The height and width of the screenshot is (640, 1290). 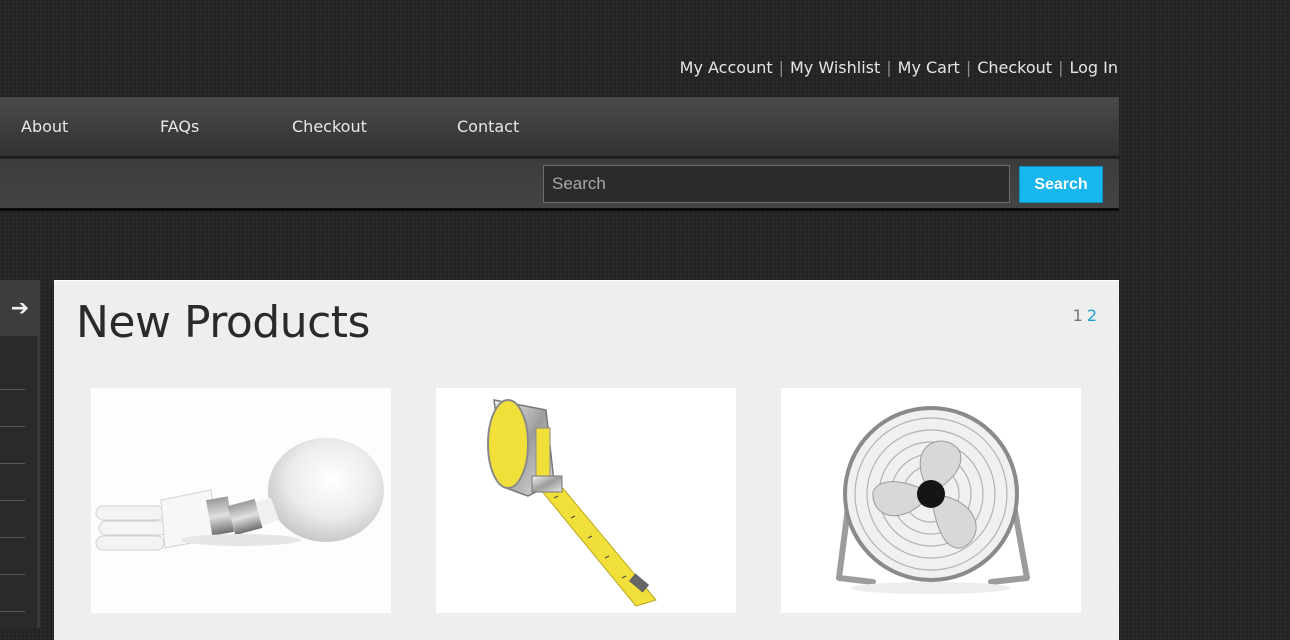 I want to click on pagination: 12, so click(x=1085, y=315).